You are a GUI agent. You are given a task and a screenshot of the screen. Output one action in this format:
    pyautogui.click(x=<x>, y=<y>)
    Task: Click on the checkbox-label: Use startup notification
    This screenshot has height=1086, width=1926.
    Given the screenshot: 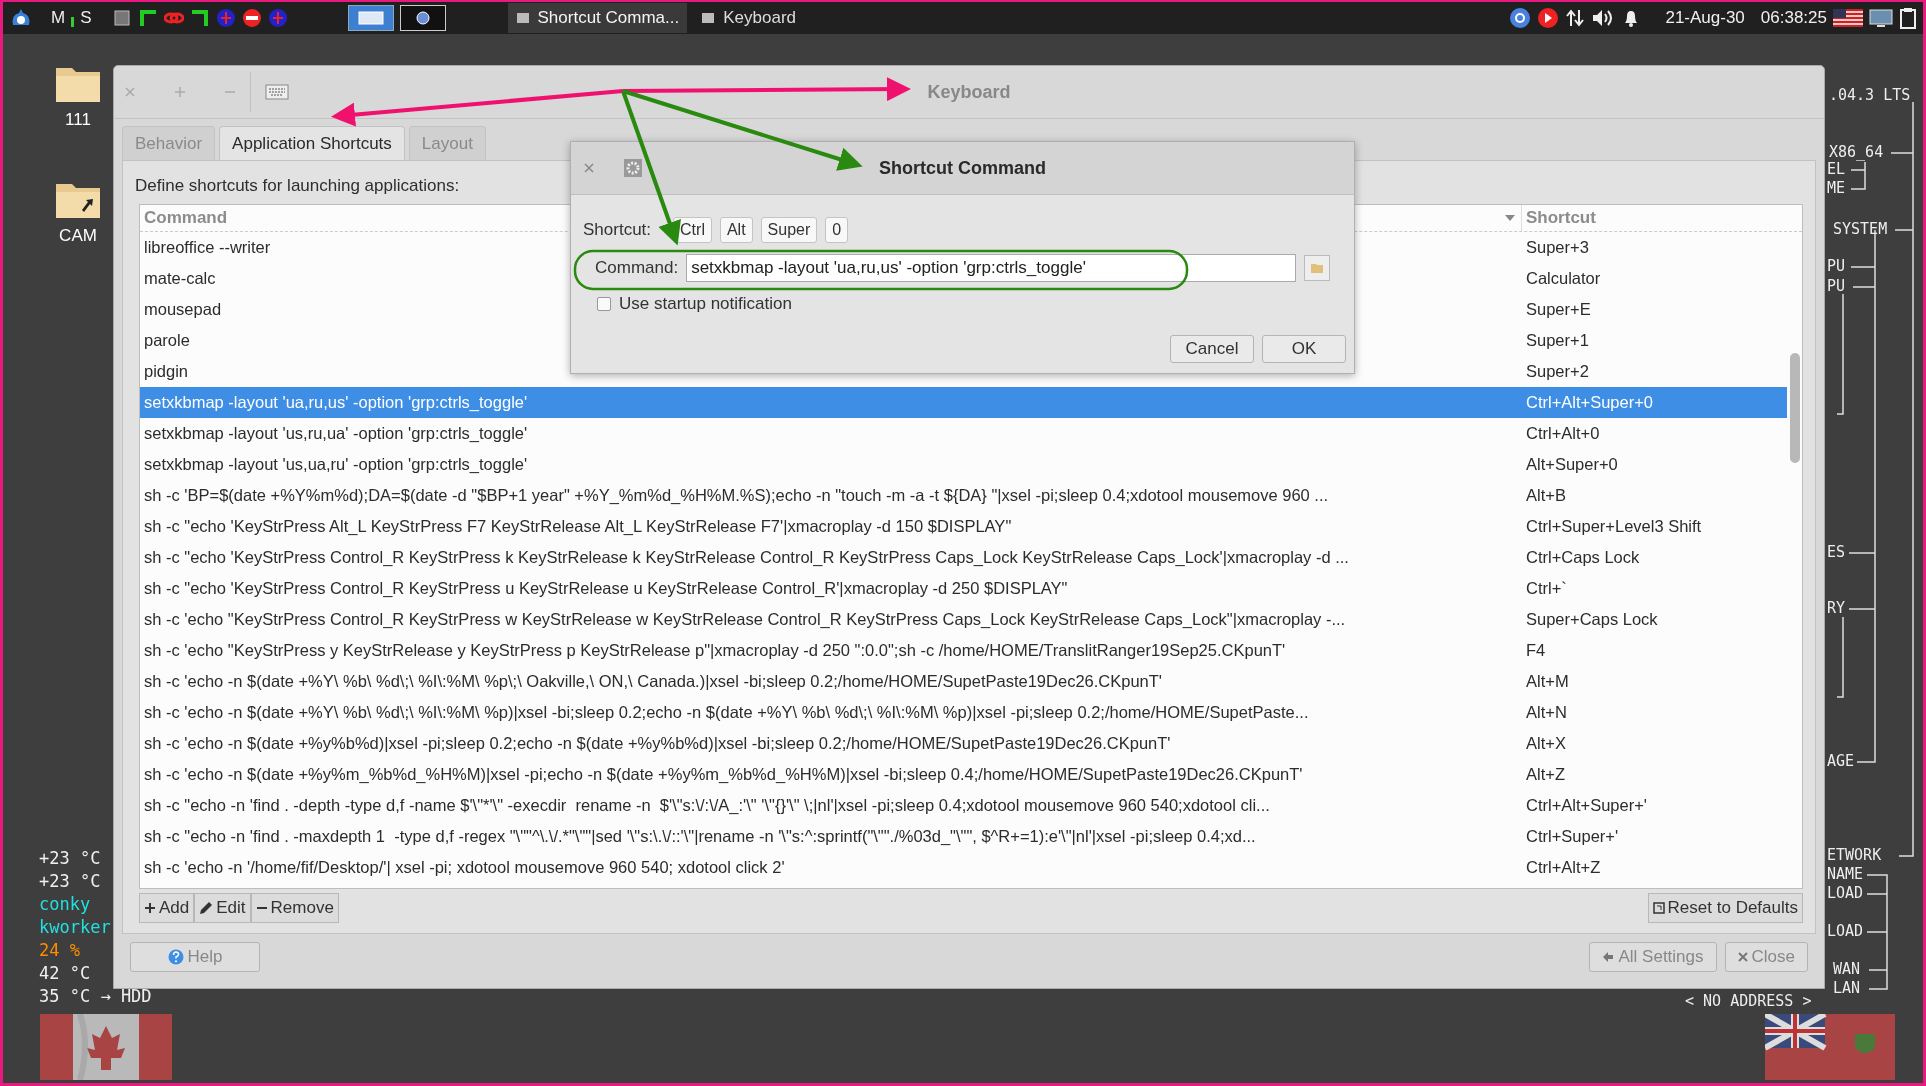 What is the action you would take?
    pyautogui.click(x=705, y=304)
    